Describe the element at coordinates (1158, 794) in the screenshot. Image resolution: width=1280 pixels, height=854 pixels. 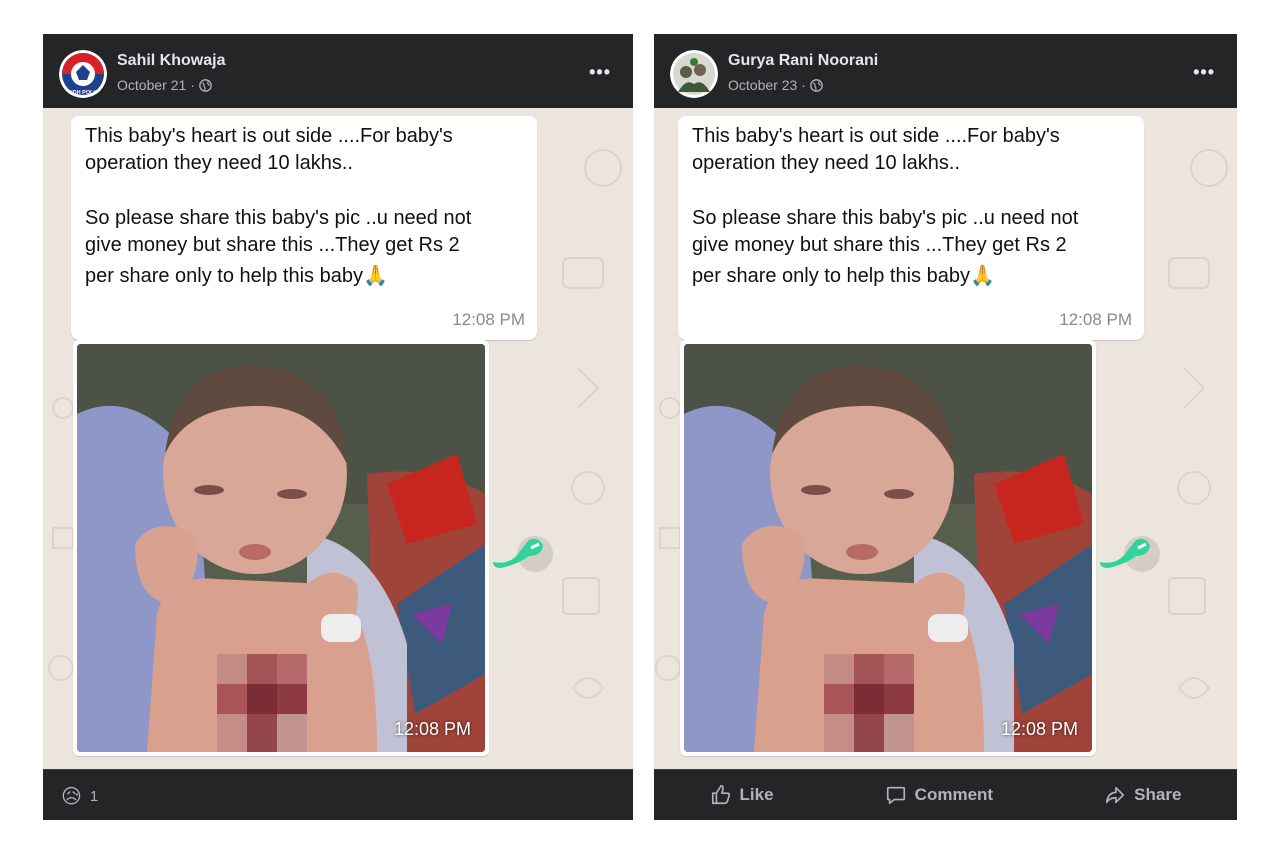
I see `share-label: Share` at that location.